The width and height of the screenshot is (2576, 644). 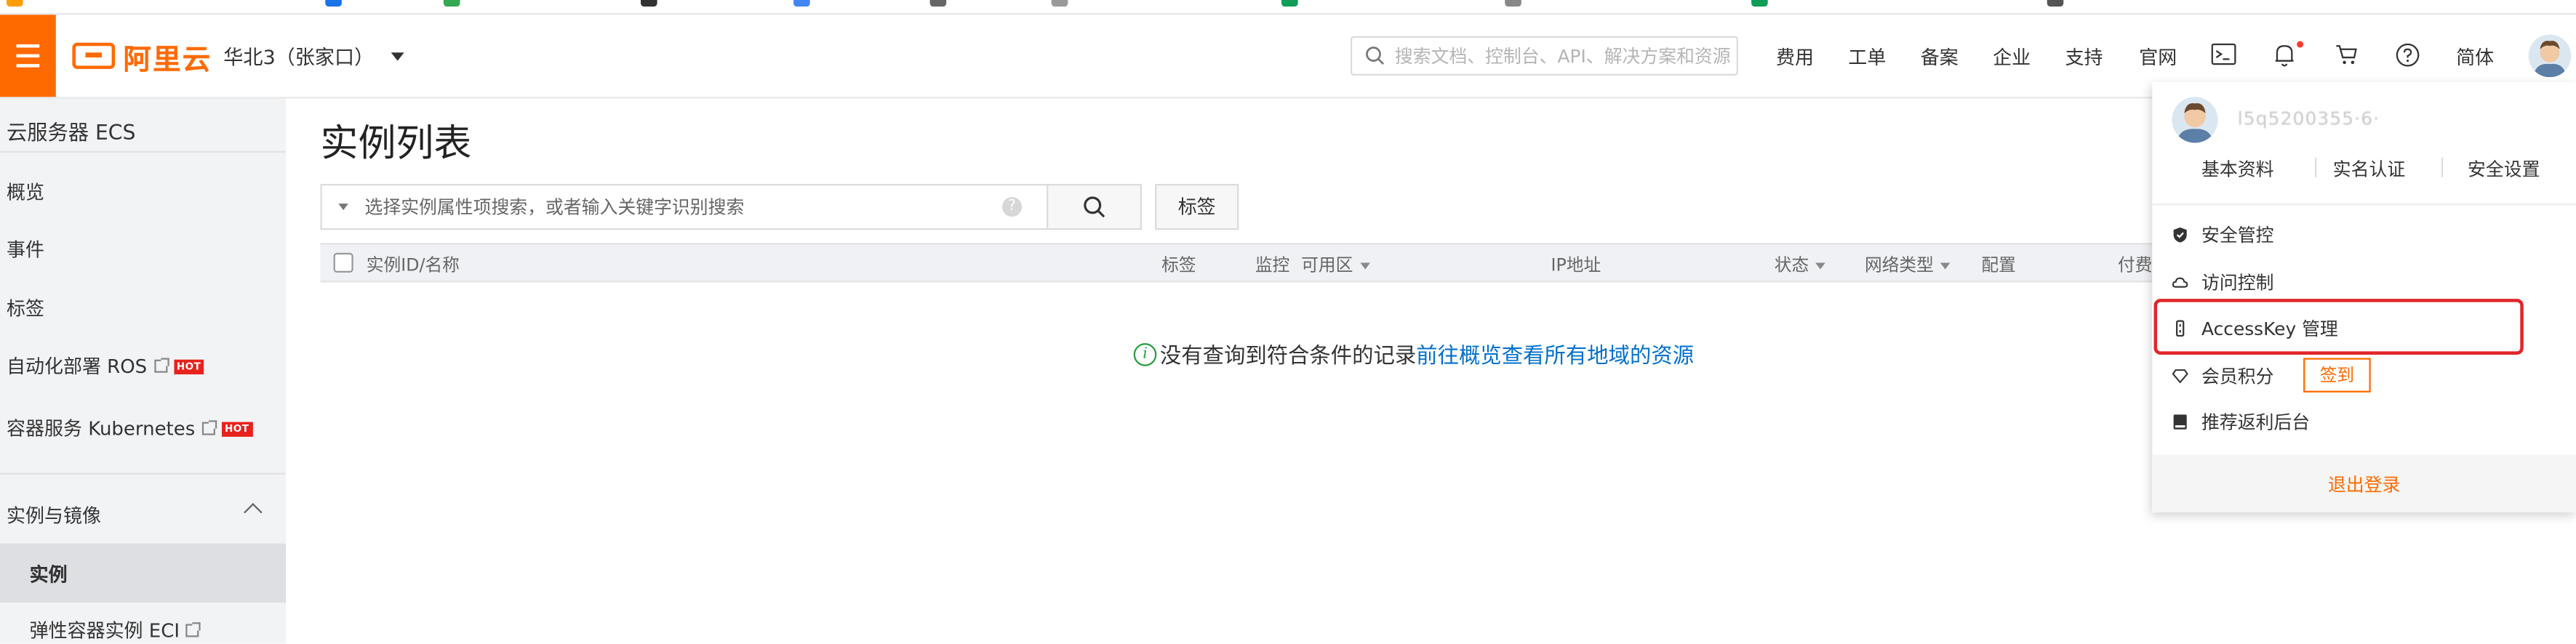 What do you see at coordinates (1576, 266) in the screenshot?
I see `column-ip: IP地址` at bounding box center [1576, 266].